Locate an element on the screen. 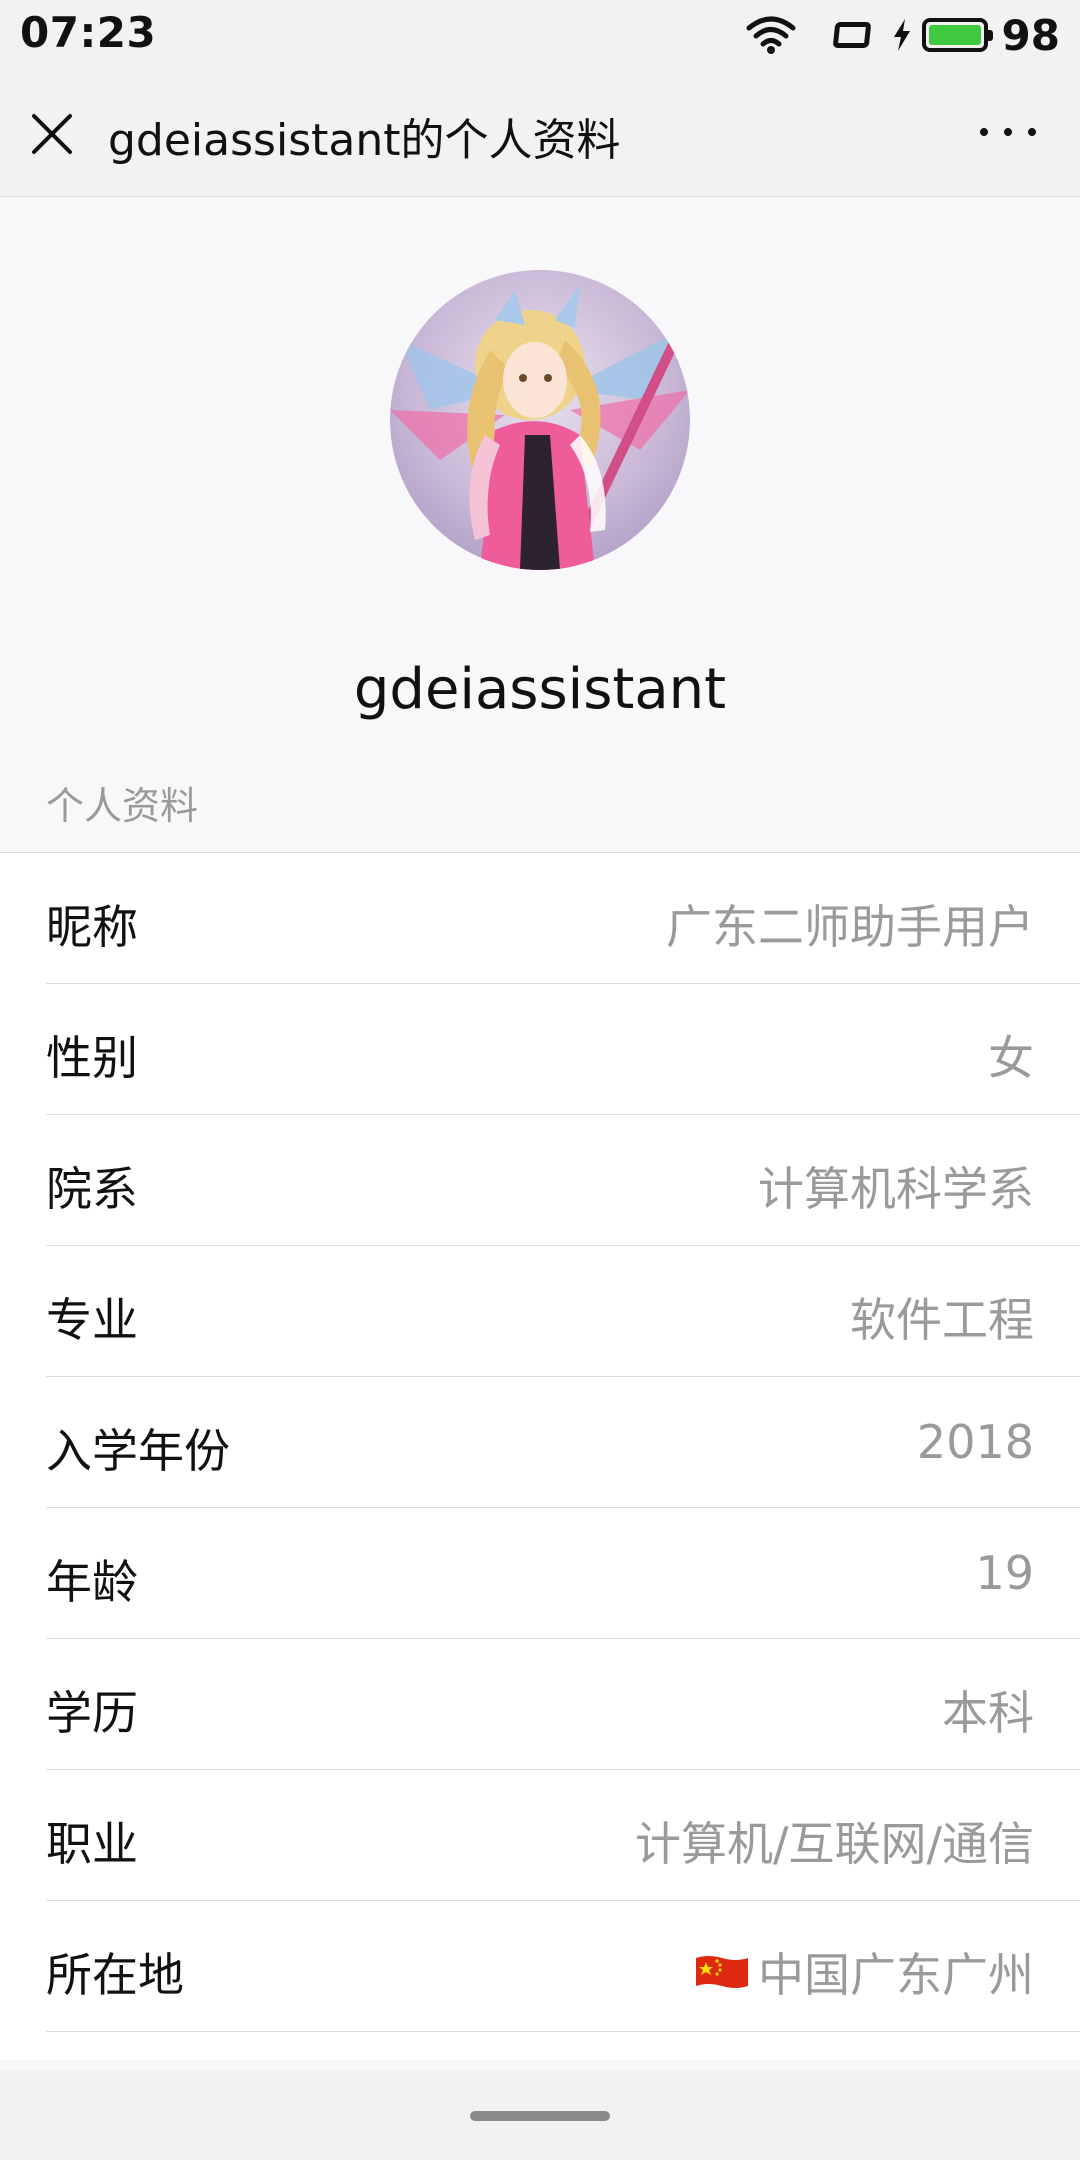 The width and height of the screenshot is (1080, 2160). info-value: 女 is located at coordinates (1011, 1058).